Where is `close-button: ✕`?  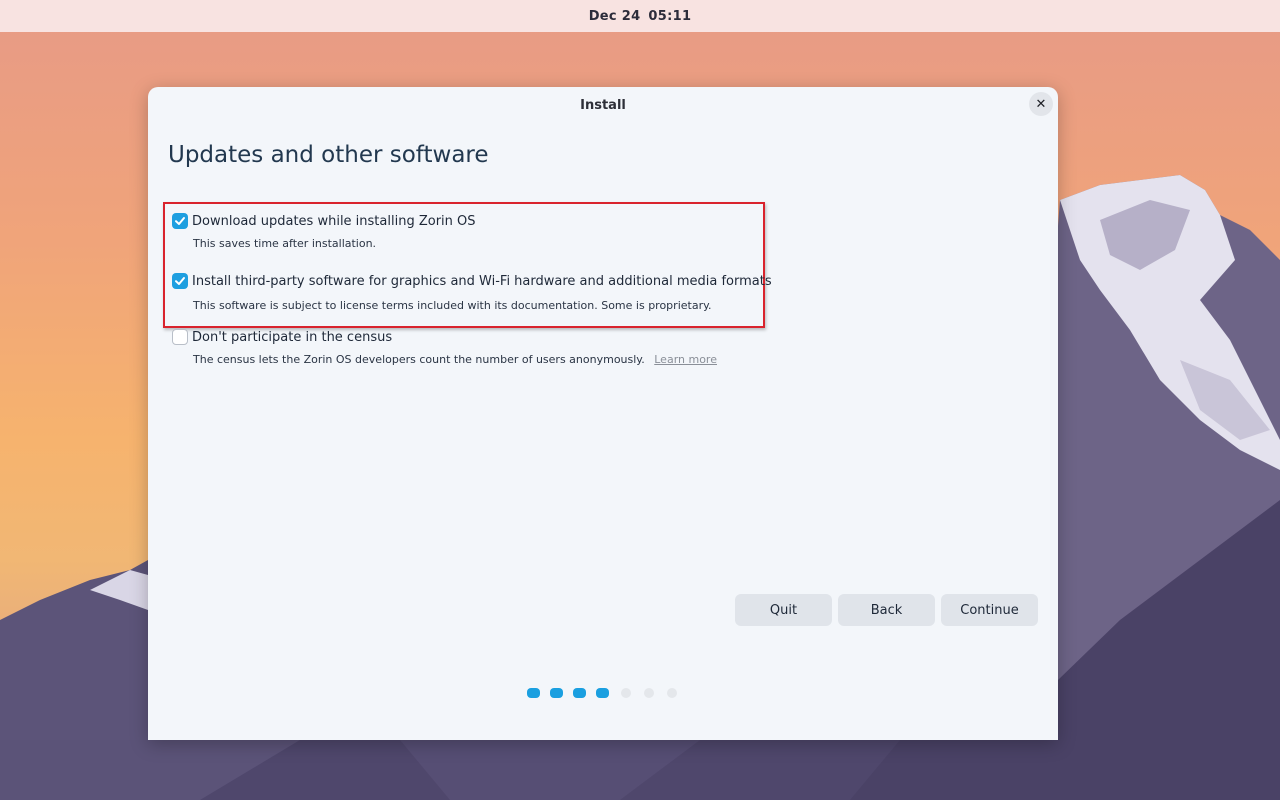
close-button: ✕ is located at coordinates (1041, 104).